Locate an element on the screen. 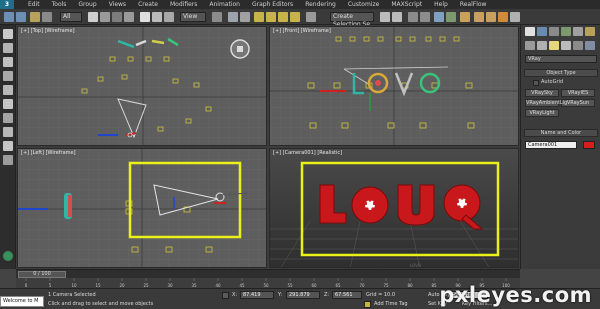 This screenshot has height=309, width=600. time-tag-icon is located at coordinates (367, 304).